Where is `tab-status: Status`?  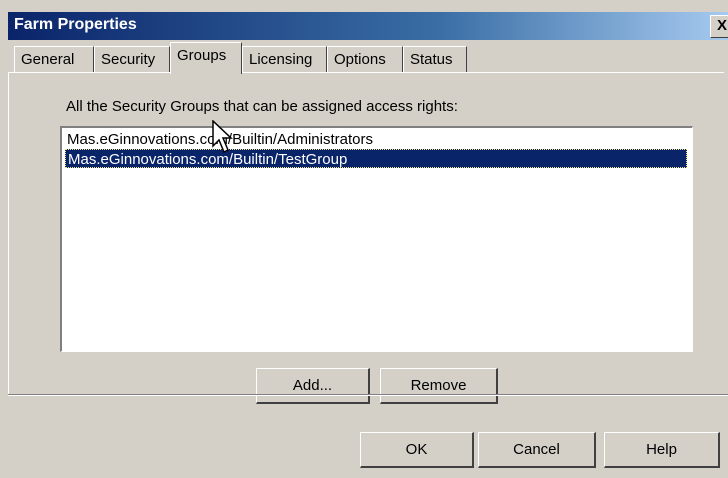
tab-status: Status is located at coordinates (435, 59).